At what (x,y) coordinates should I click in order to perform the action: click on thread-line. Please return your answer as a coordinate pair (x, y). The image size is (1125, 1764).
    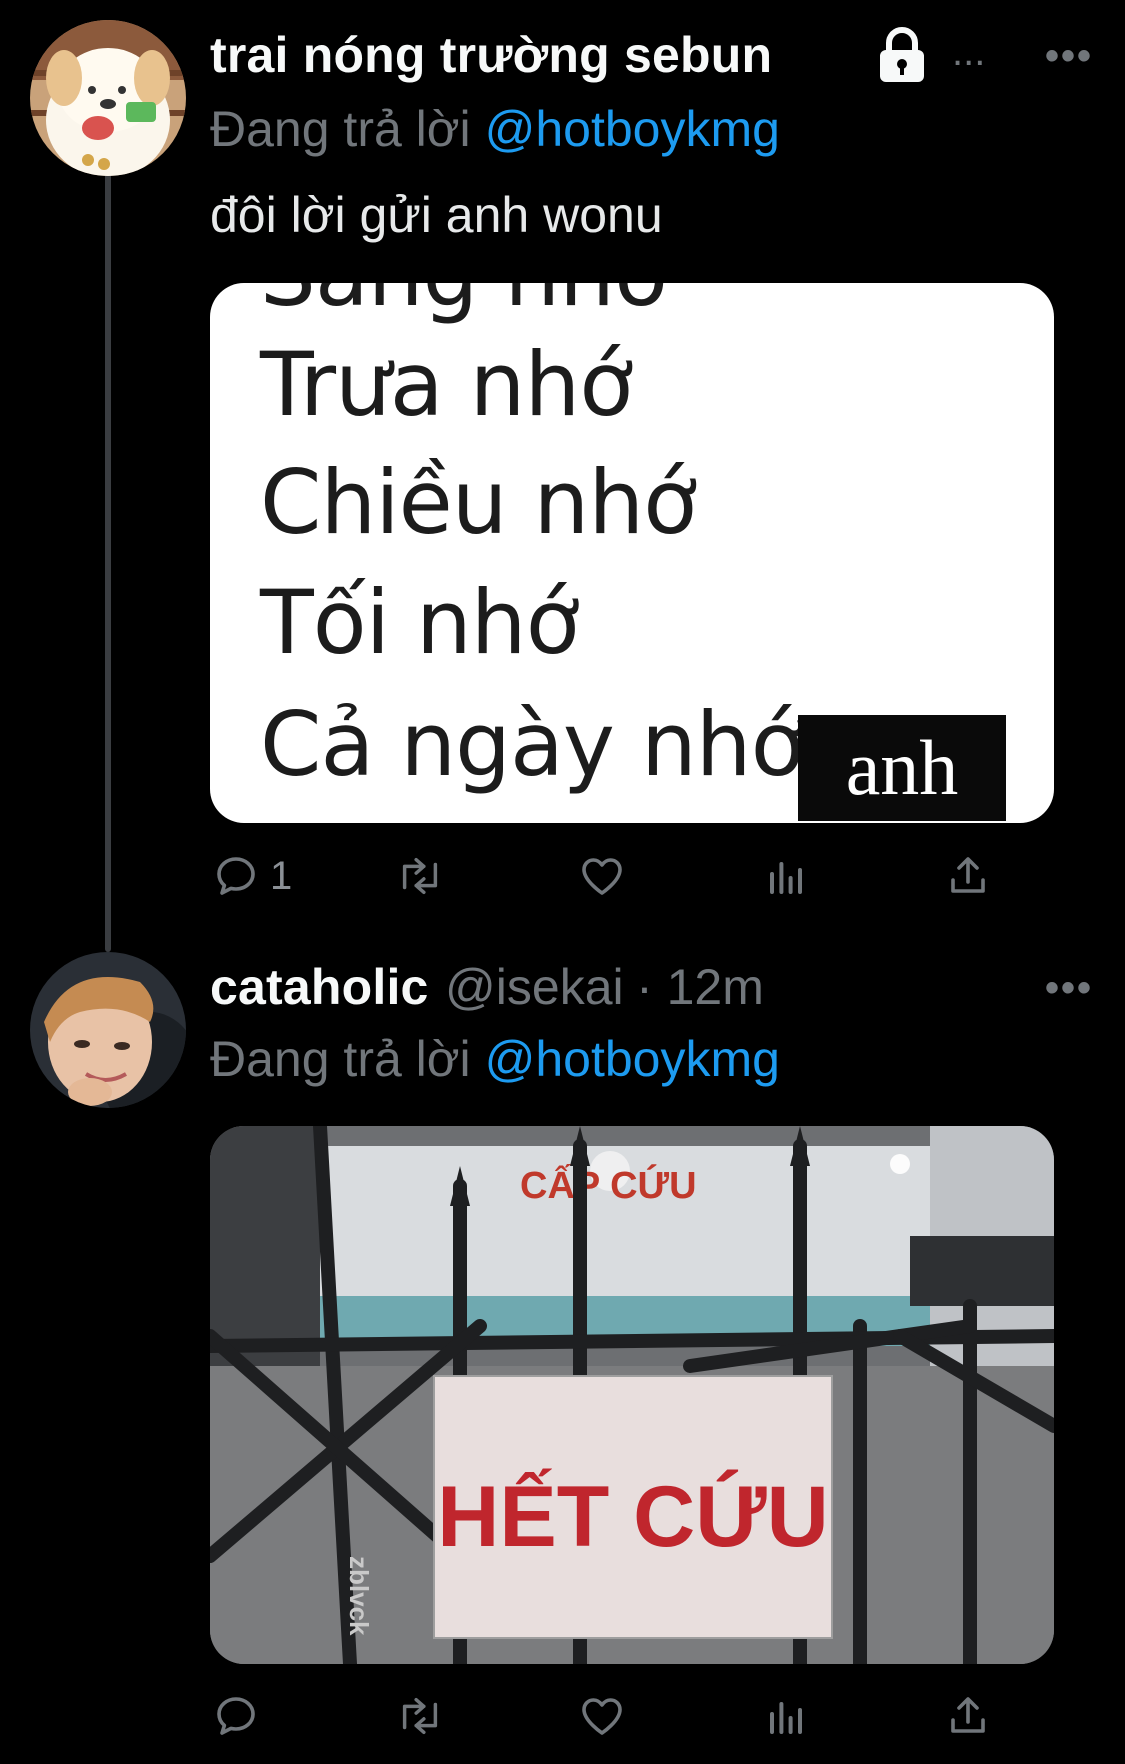
    Looking at the image, I should click on (108, 562).